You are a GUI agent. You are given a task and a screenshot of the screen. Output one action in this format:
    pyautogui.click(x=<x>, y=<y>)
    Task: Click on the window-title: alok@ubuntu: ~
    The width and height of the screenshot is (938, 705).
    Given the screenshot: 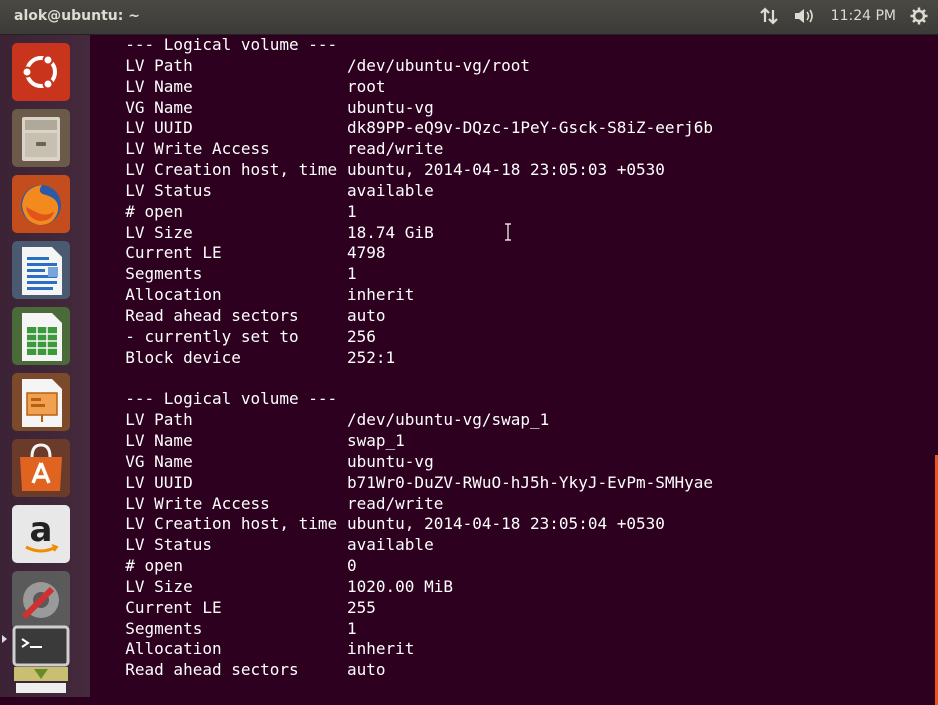 What is the action you would take?
    pyautogui.click(x=77, y=16)
    